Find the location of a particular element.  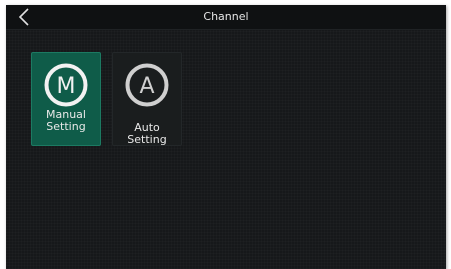

auto-setting-label: Auto Setting is located at coordinates (147, 133).